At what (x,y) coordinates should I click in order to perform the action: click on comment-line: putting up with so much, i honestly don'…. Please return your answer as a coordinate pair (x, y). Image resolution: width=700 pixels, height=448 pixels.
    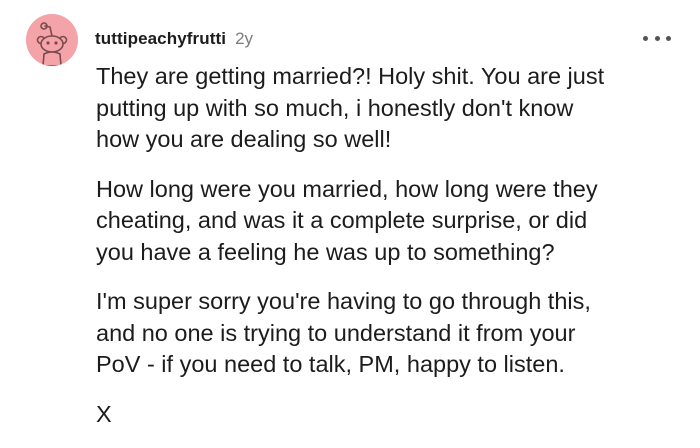
    Looking at the image, I should click on (335, 107).